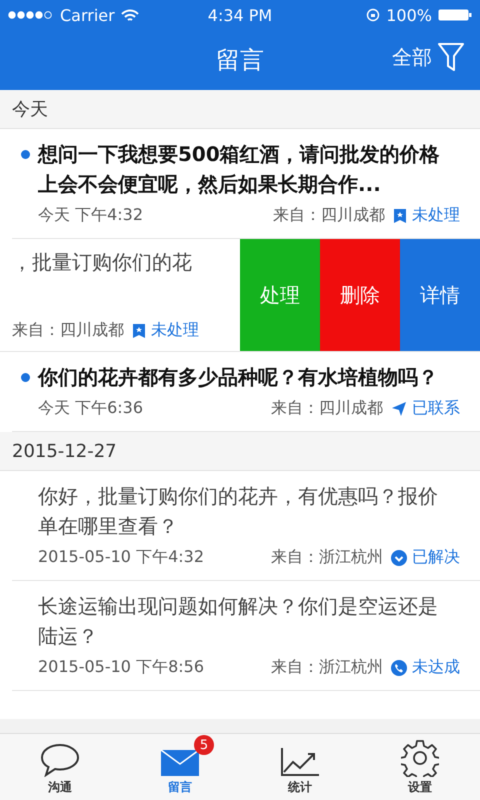  Describe the element at coordinates (436, 667) in the screenshot. I see `status-label: 未达成` at that location.